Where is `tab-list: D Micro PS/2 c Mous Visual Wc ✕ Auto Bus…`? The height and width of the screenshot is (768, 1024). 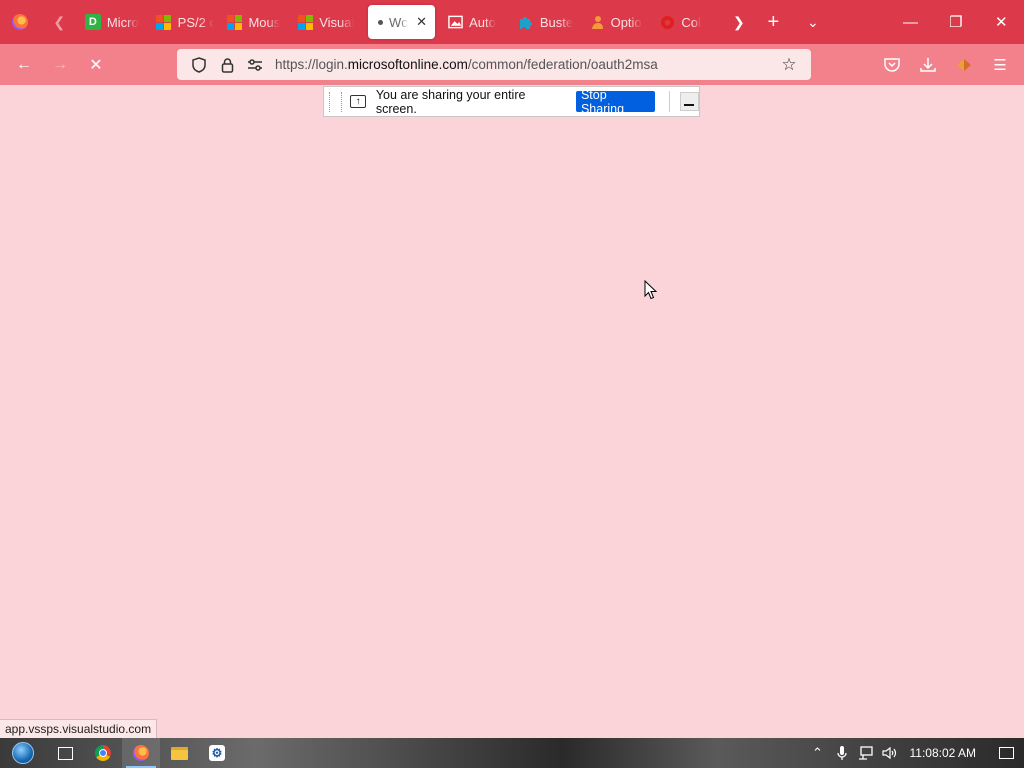
tab-list: D Micro PS/2 c Mous Visual Wc ✕ Auto Bus… is located at coordinates (401, 22).